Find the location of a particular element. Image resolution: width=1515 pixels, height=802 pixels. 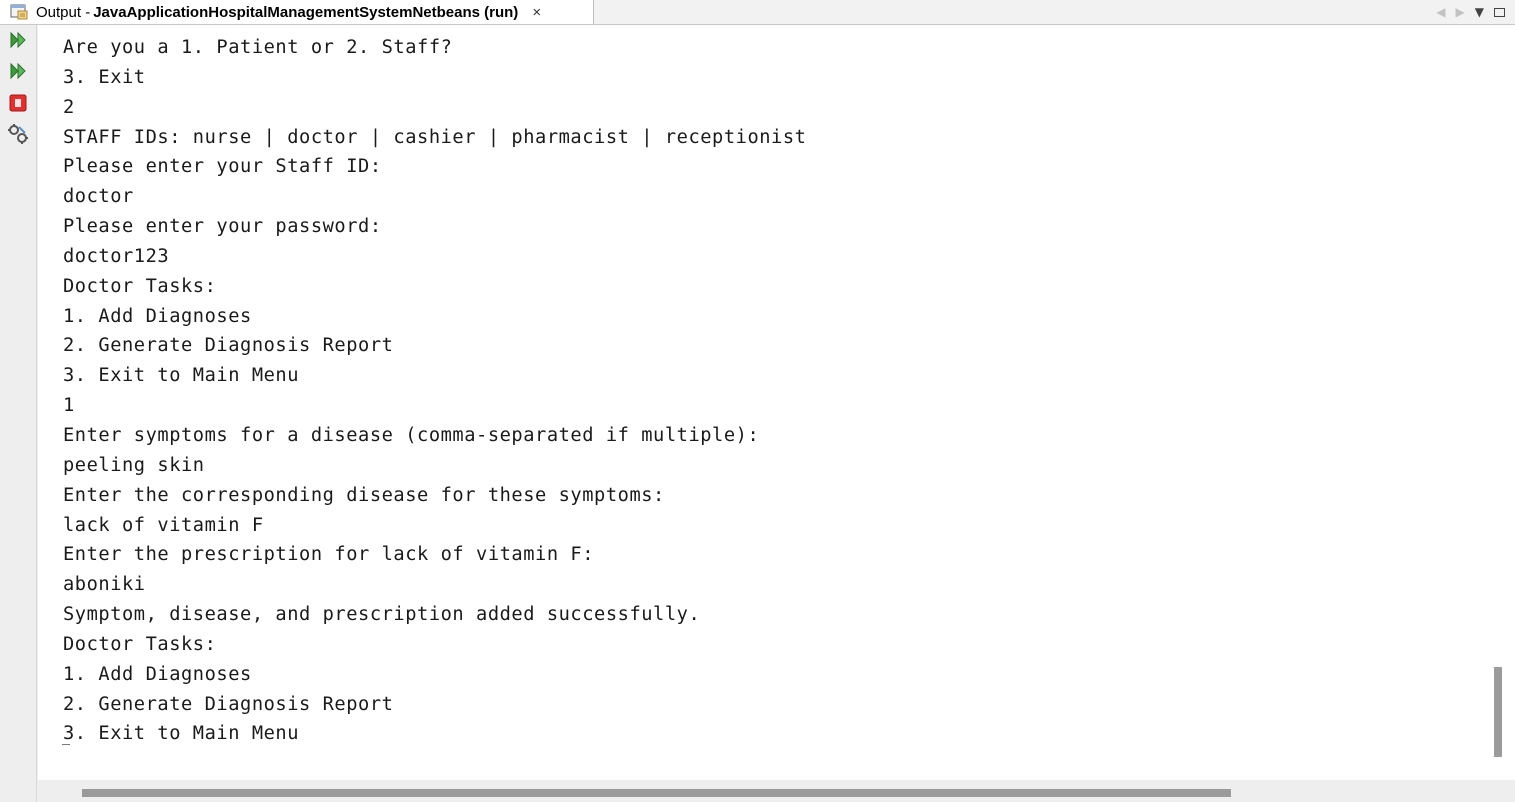

vertical-scrollbar is located at coordinates (1501, 402).